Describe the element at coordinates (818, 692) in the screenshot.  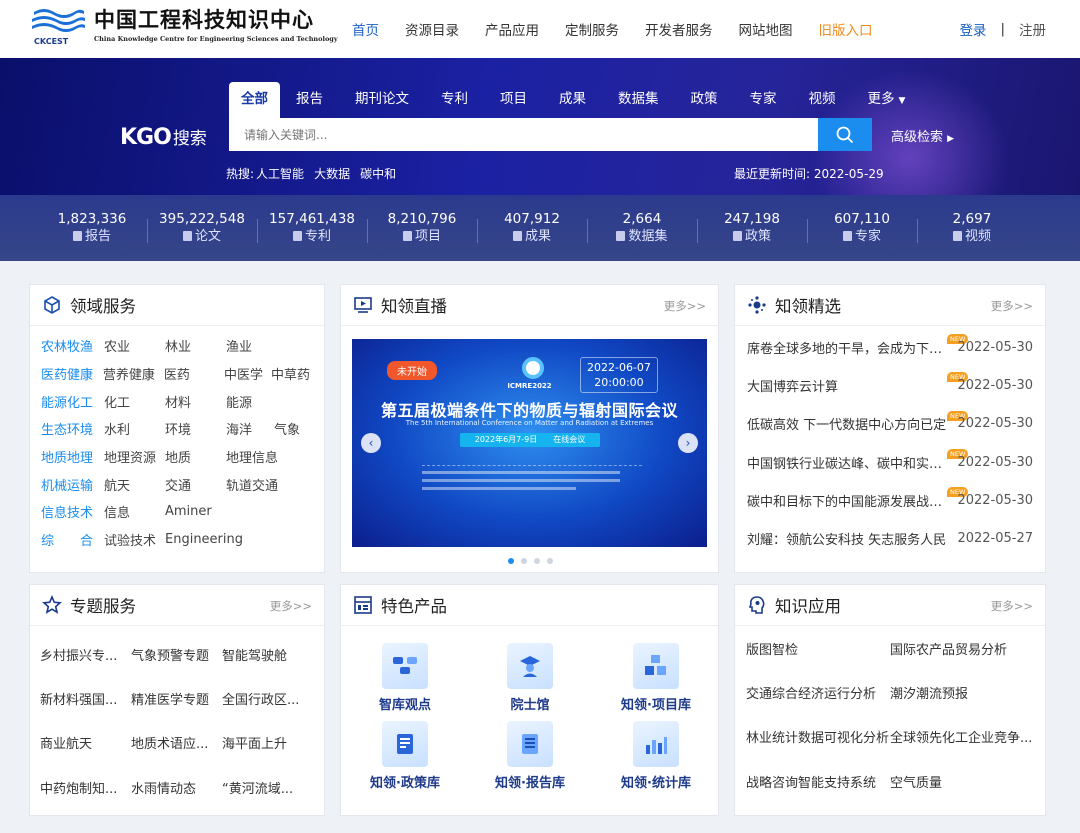
I see `app-item: 交通综合经济运行分析` at that location.